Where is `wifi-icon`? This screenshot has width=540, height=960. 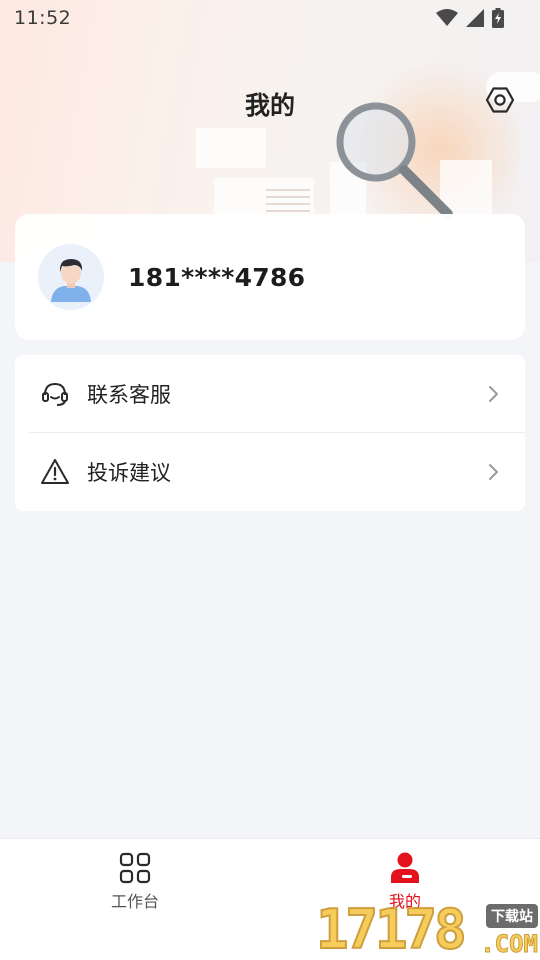 wifi-icon is located at coordinates (447, 17).